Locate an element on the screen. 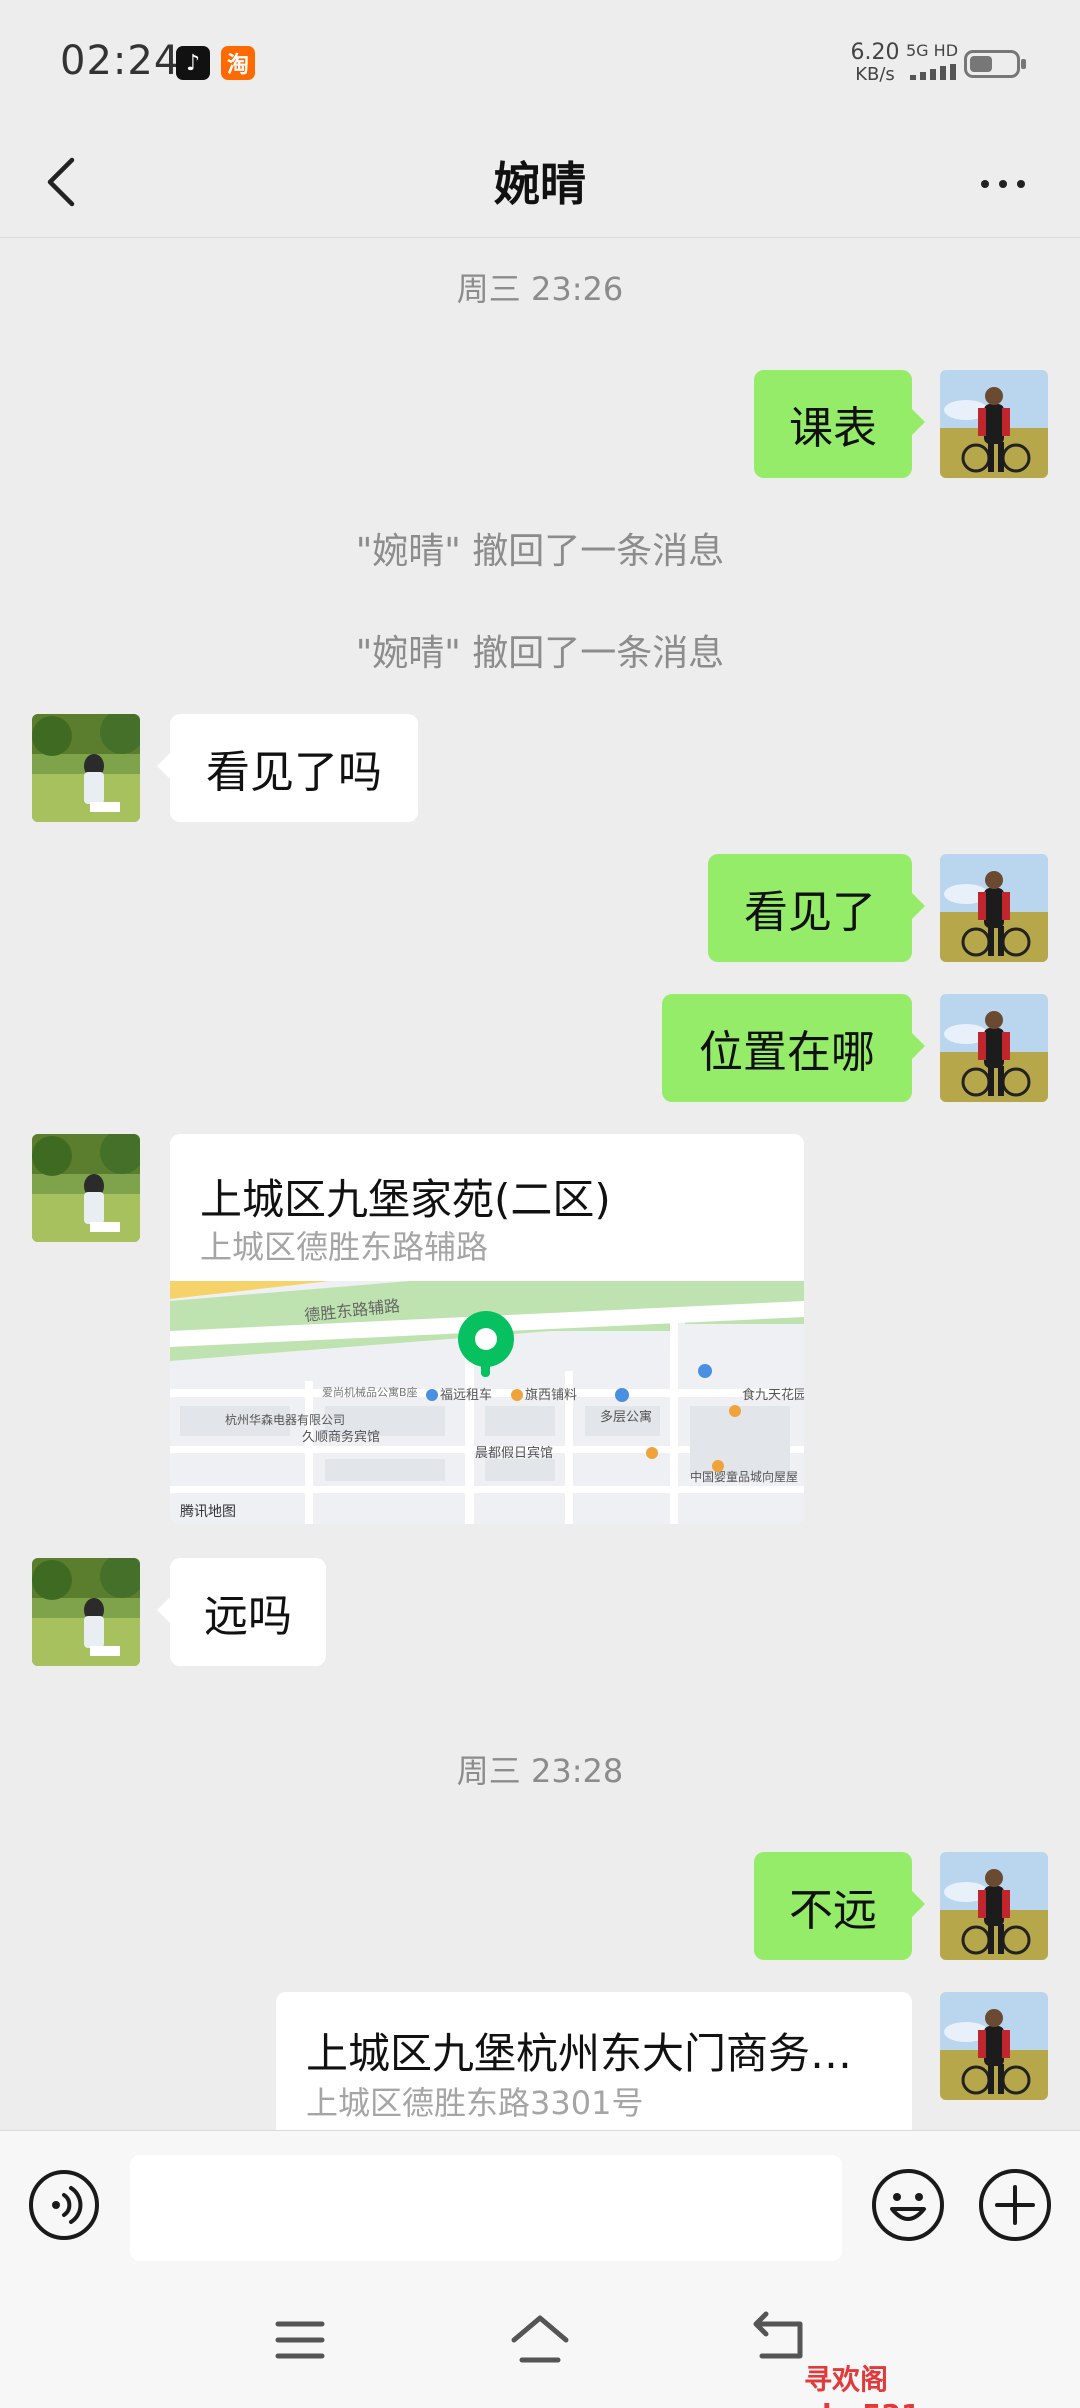  location-address: 上城区德胜东路辅路 is located at coordinates (344, 1247).